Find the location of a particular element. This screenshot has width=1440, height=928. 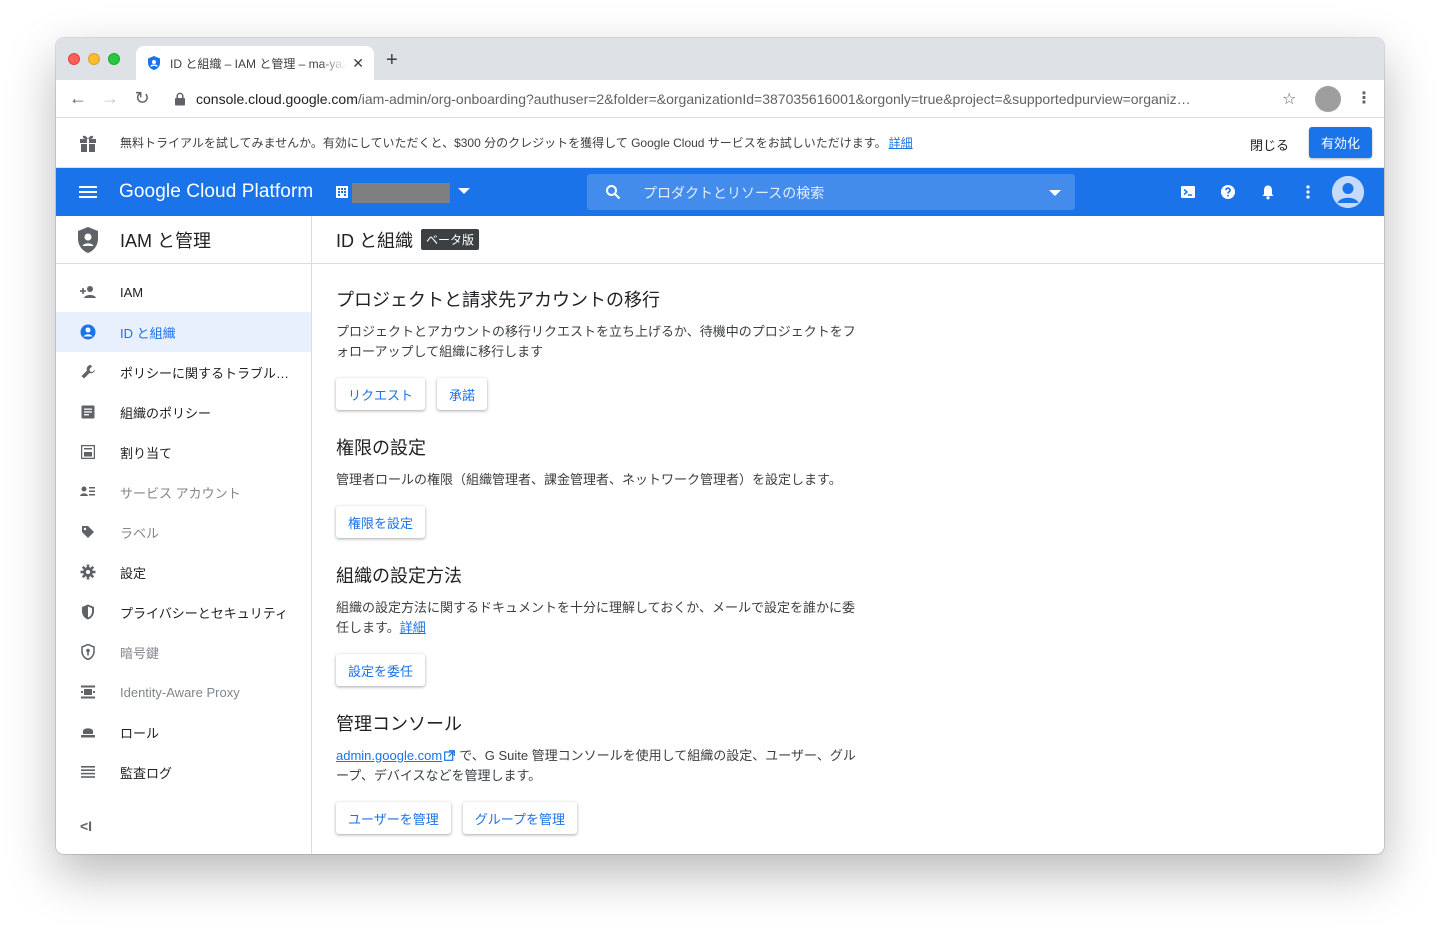

maximize-window-button is located at coordinates (114, 59).